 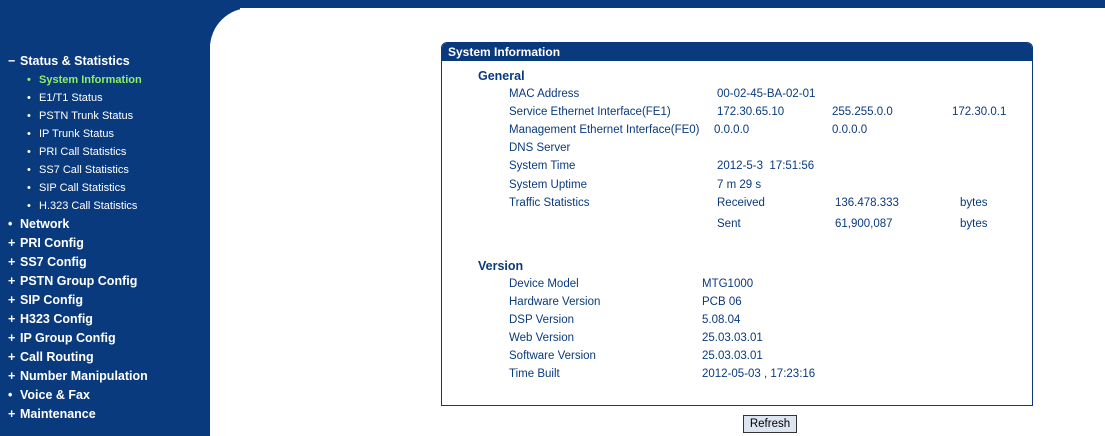 What do you see at coordinates (867, 203) in the screenshot?
I see `received-value: 136.478.333` at bounding box center [867, 203].